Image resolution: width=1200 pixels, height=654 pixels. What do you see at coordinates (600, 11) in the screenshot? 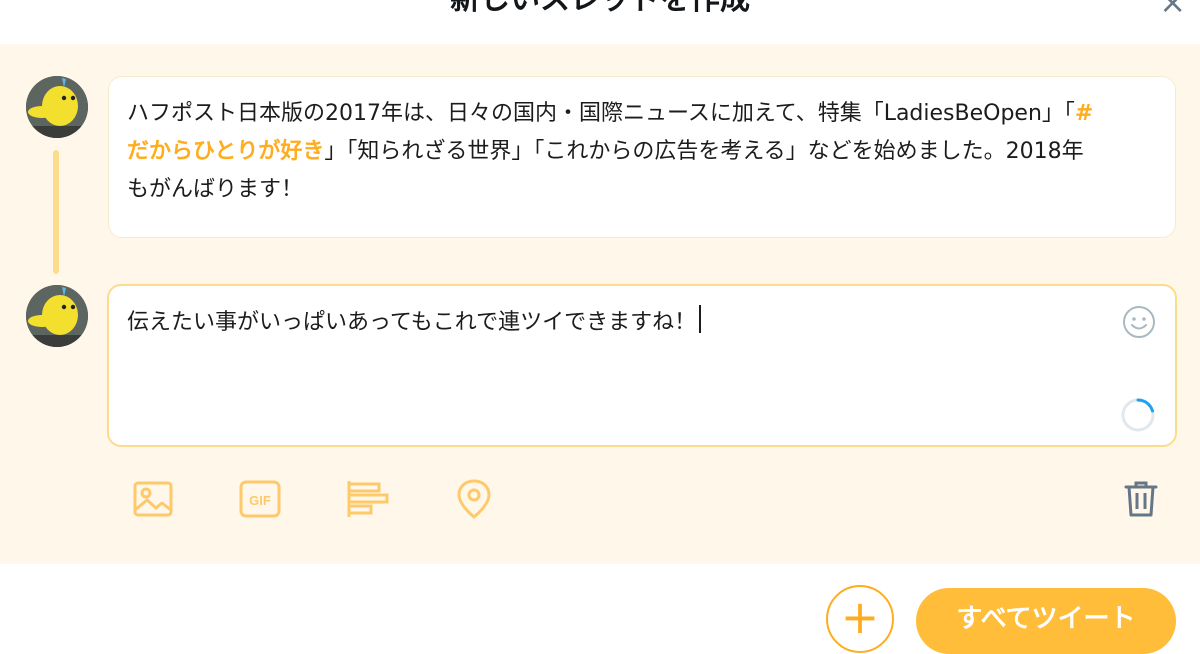
I see `dialog-title: 新しいスレッドを作成` at bounding box center [600, 11].